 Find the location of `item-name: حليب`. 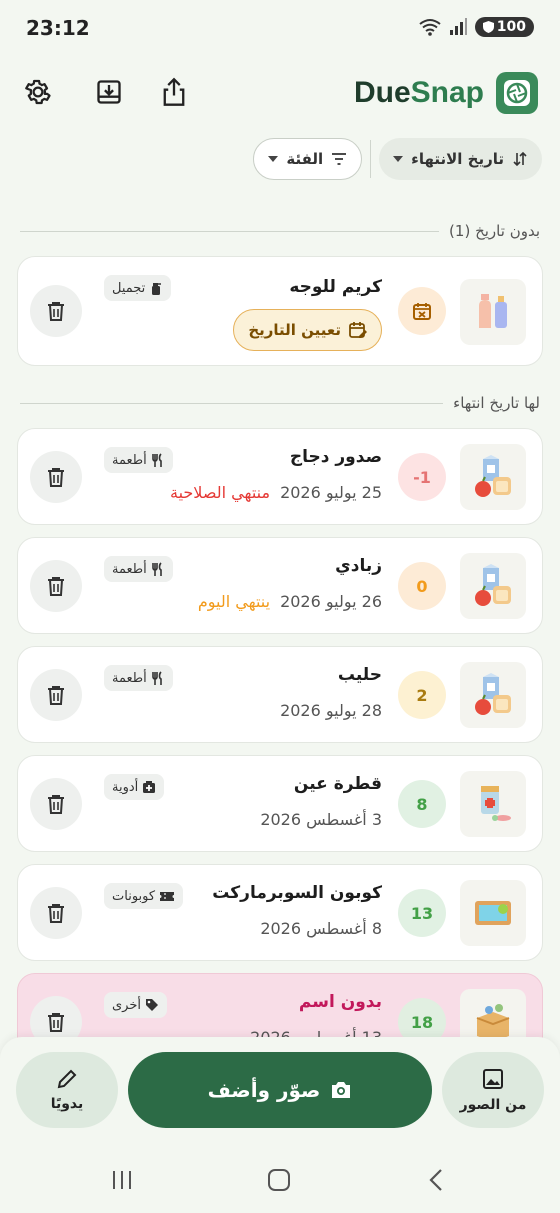

item-name: حليب is located at coordinates (359, 675).